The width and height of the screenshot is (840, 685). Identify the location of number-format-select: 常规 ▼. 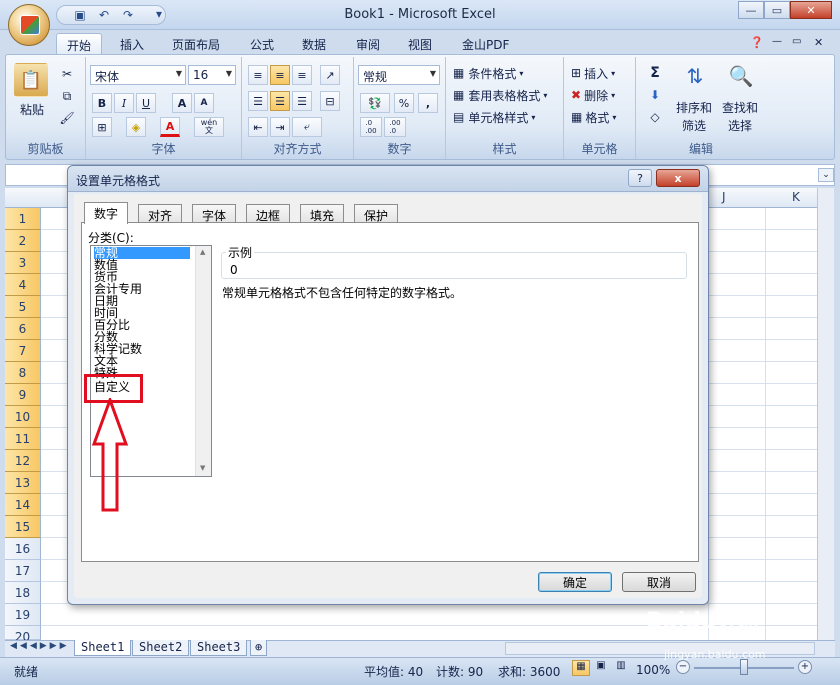
(399, 75).